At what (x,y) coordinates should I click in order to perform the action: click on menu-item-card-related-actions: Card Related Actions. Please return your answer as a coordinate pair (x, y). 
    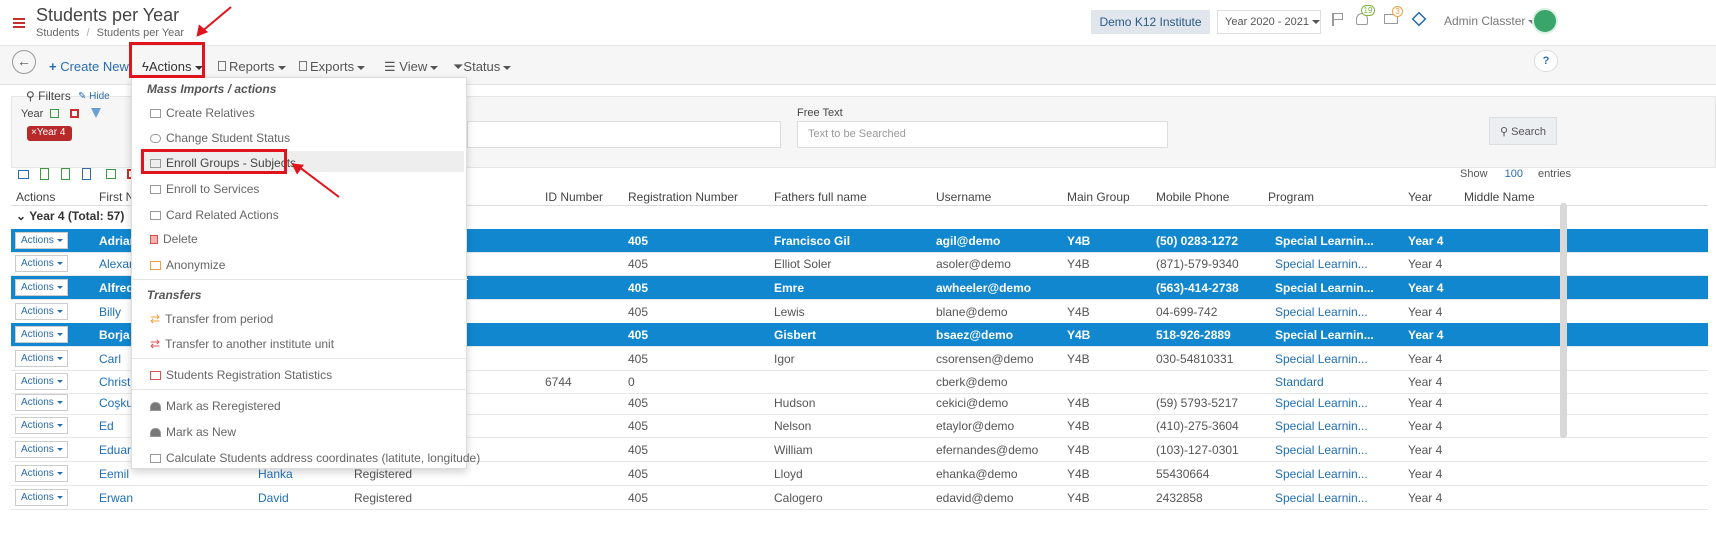
    Looking at the image, I should click on (214, 215).